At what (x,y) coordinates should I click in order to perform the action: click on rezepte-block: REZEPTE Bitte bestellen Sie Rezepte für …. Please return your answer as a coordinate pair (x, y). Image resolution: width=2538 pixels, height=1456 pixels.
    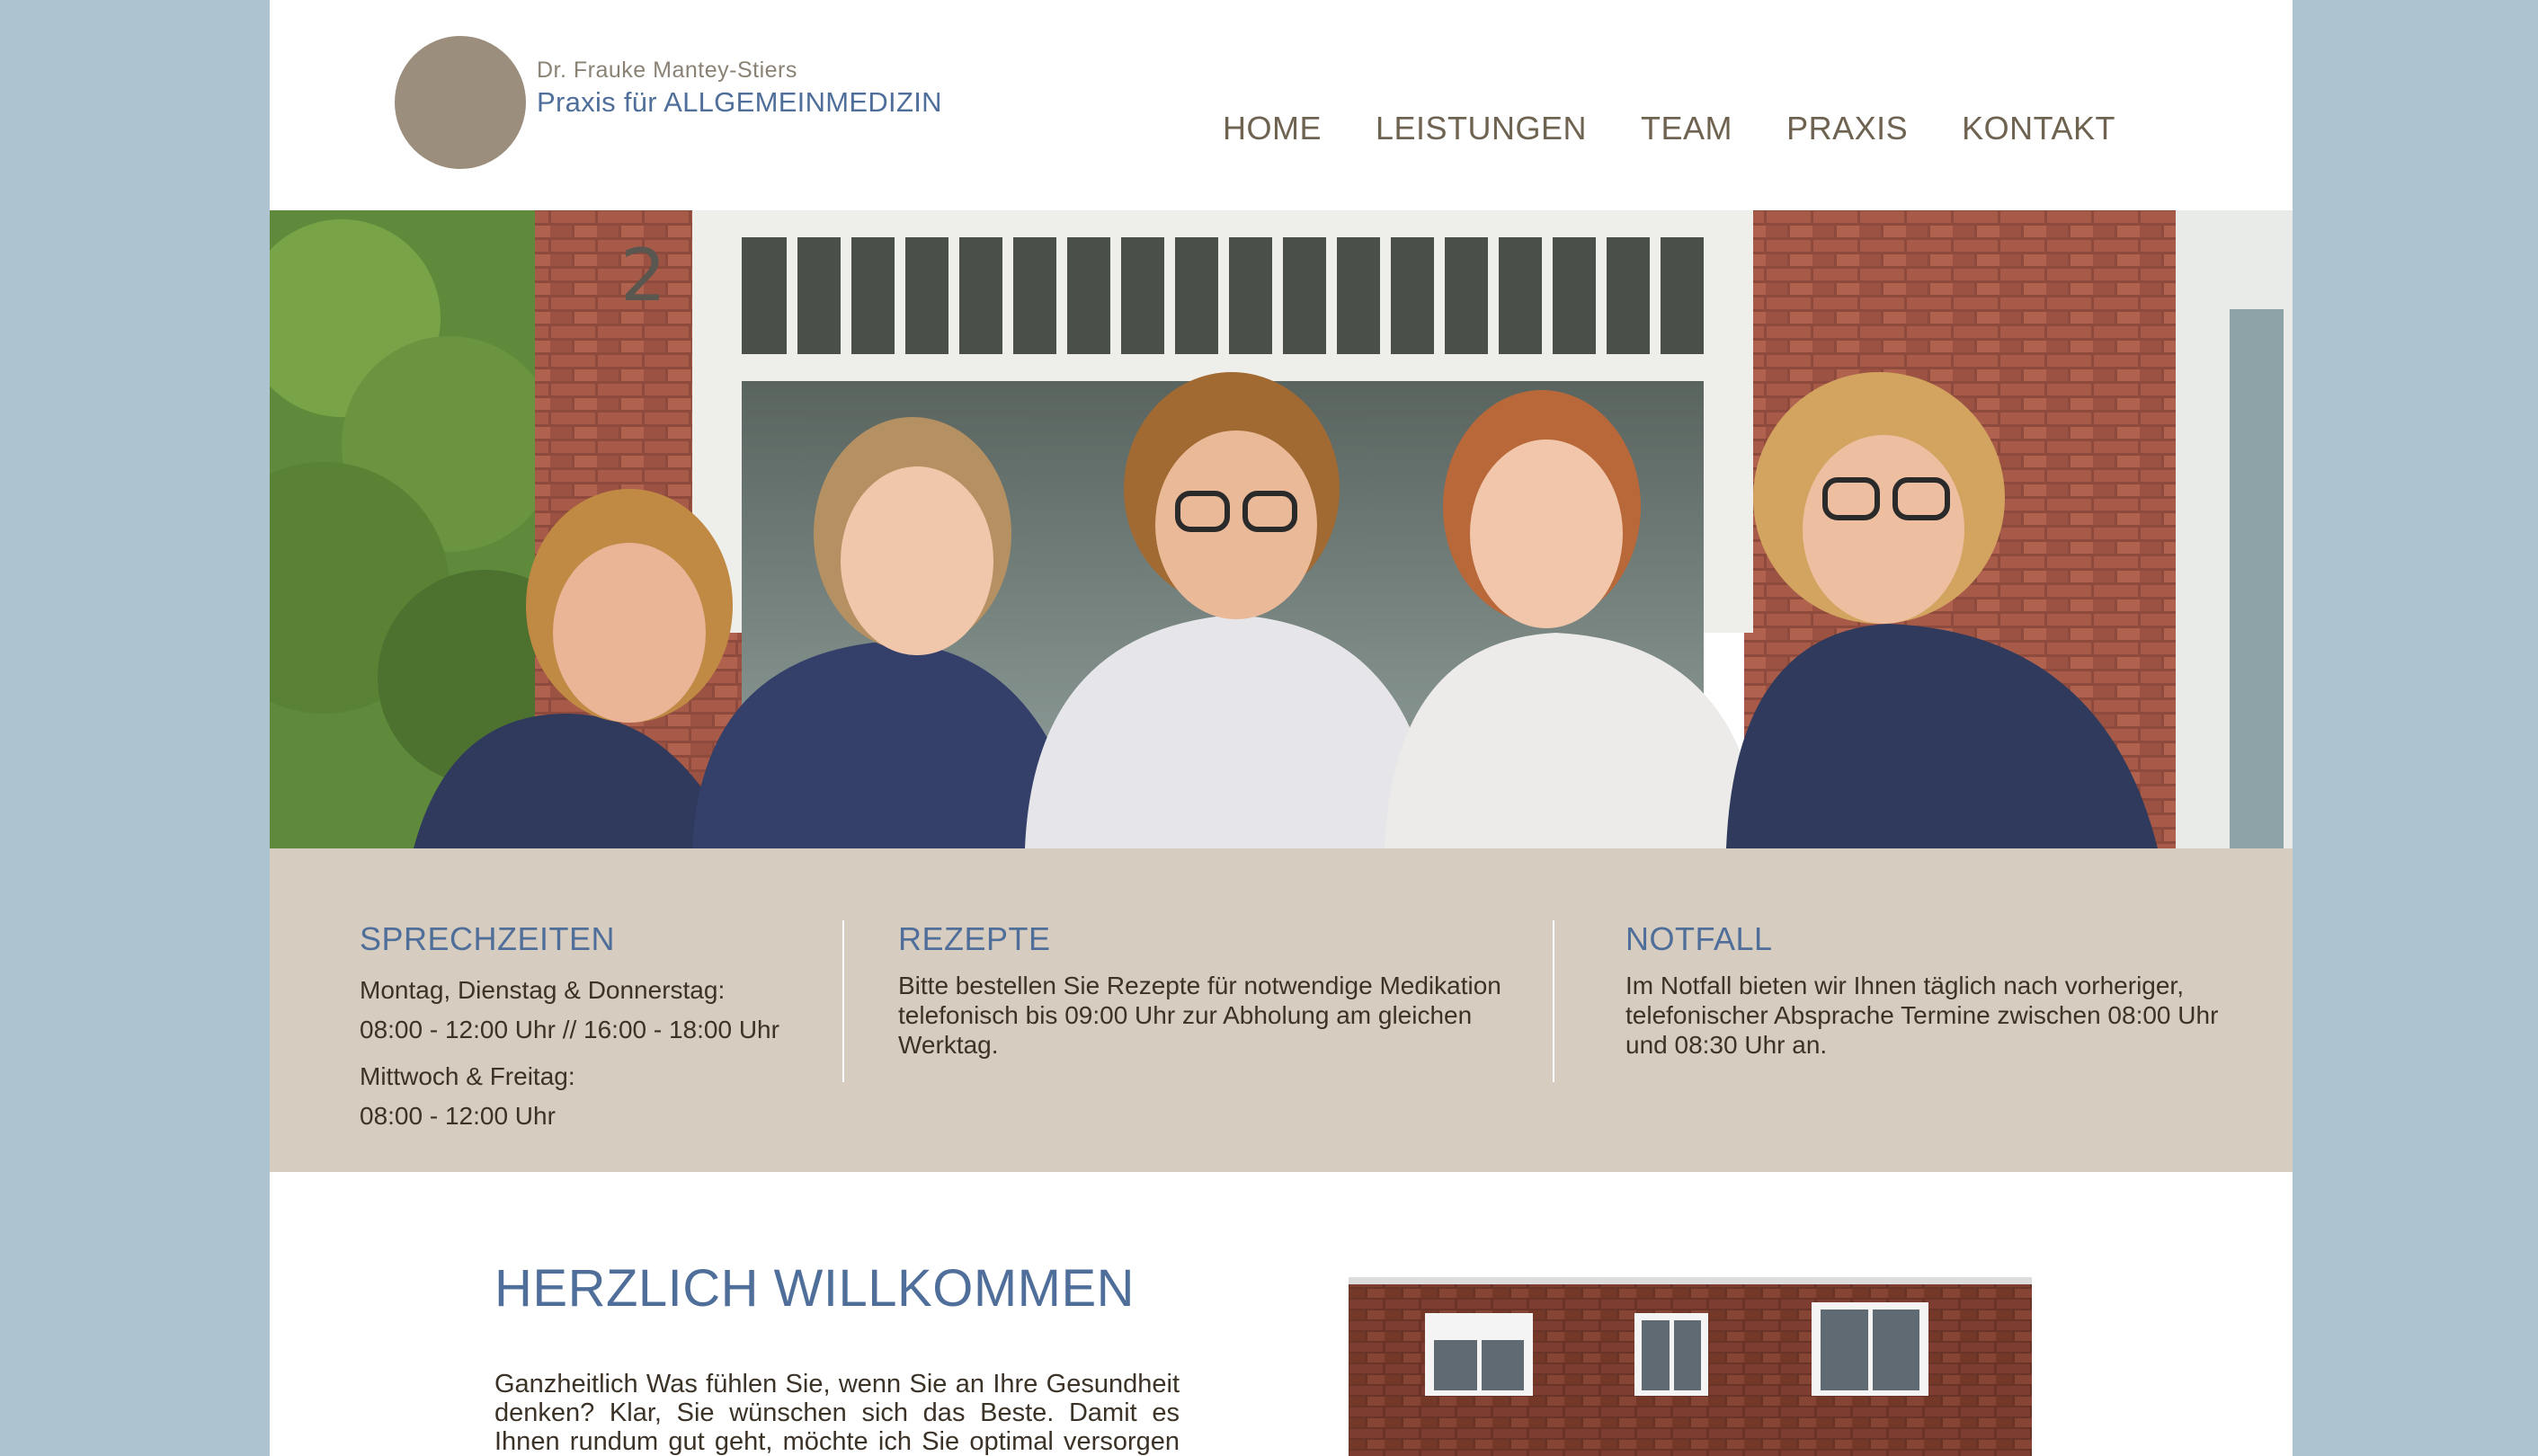
    Looking at the image, I should click on (1204, 990).